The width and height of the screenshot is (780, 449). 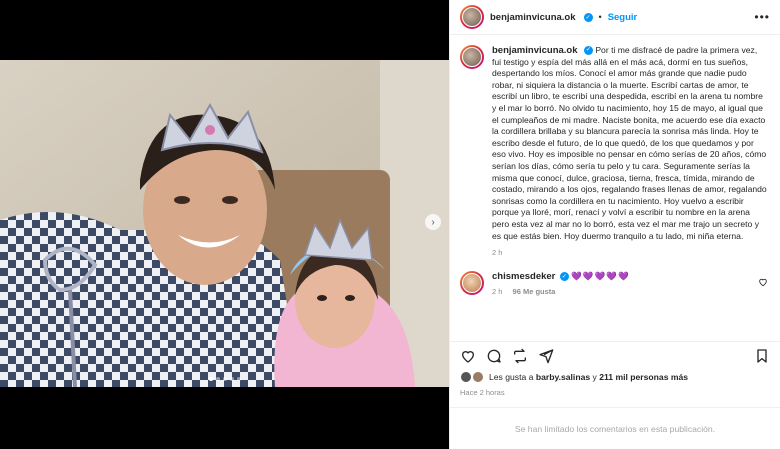 What do you see at coordinates (762, 356) in the screenshot?
I see `bookmark-icon` at bounding box center [762, 356].